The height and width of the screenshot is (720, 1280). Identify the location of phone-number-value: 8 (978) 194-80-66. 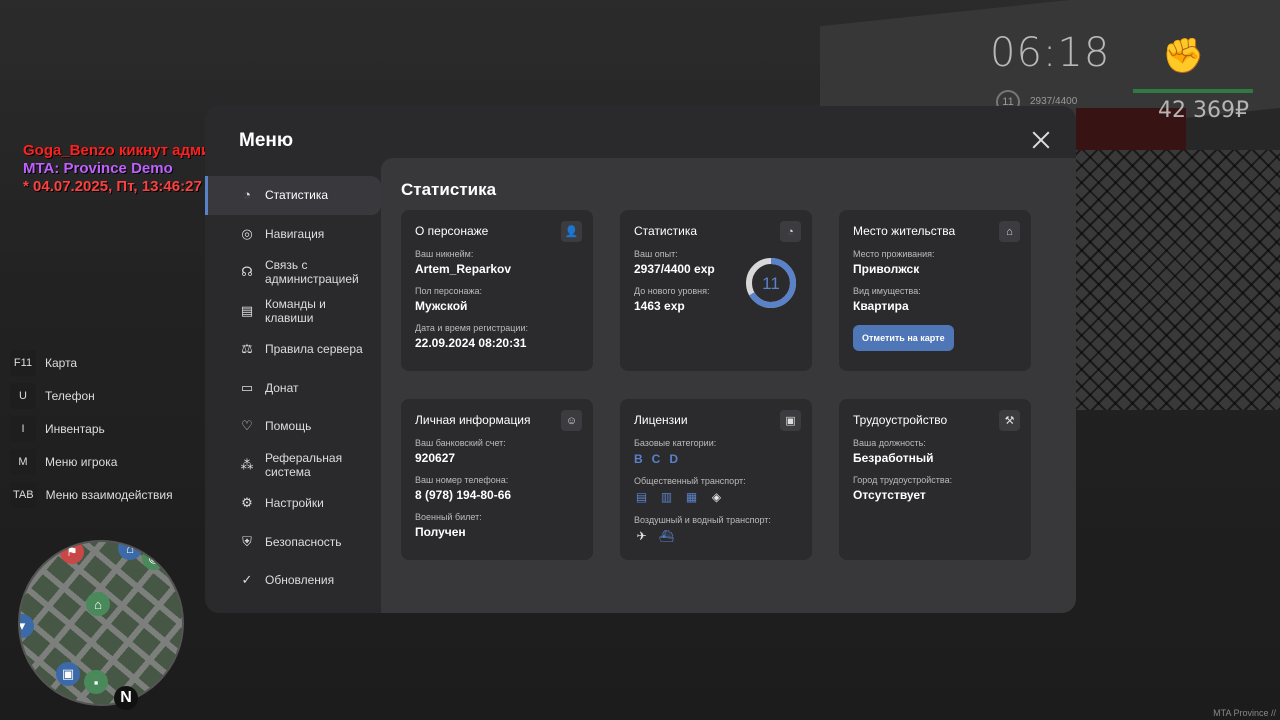
(463, 495).